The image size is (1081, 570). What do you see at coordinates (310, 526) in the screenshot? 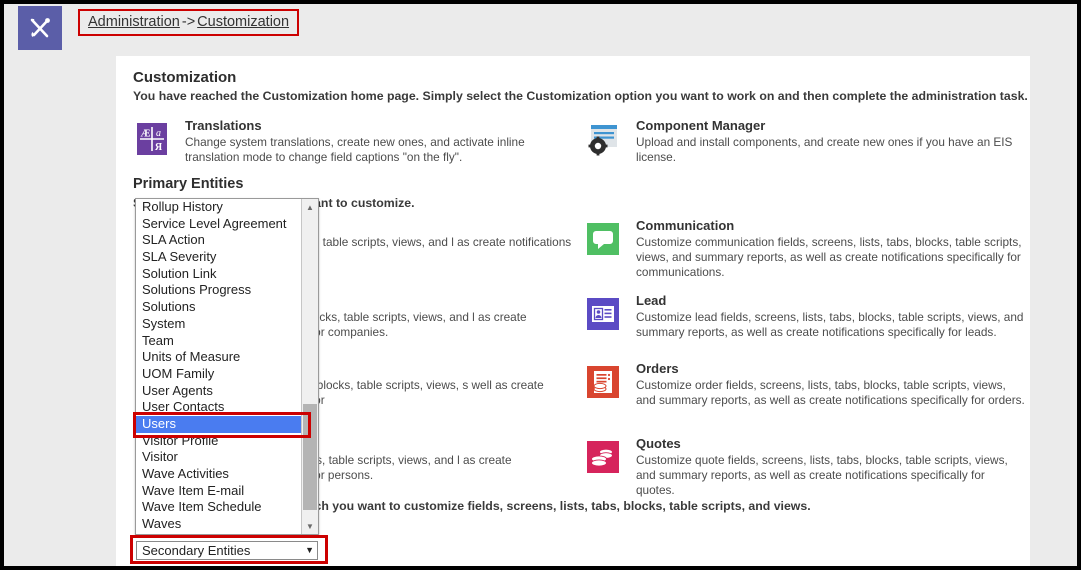
I see `scroll-down-arrow-icon: ▼` at bounding box center [310, 526].